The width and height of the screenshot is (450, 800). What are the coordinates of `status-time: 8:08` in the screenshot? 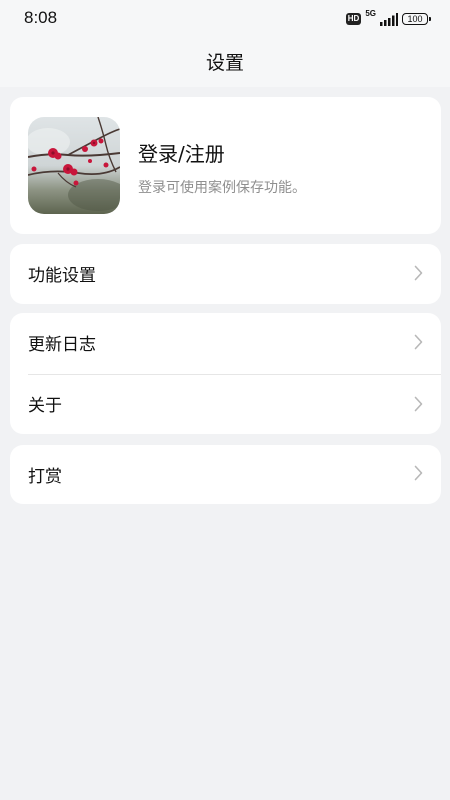 It's located at (41, 17).